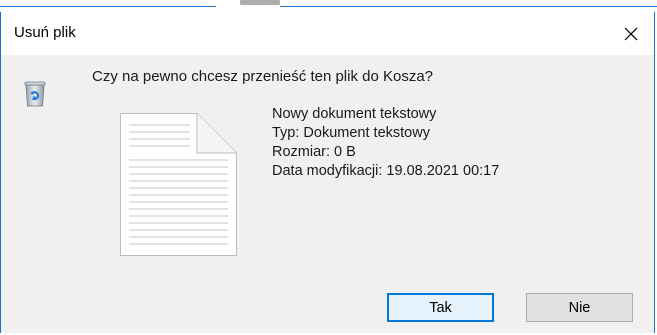 This screenshot has height=335, width=657. Describe the element at coordinates (314, 152) in the screenshot. I see `file-size: Rozmiar: 0 B` at that location.